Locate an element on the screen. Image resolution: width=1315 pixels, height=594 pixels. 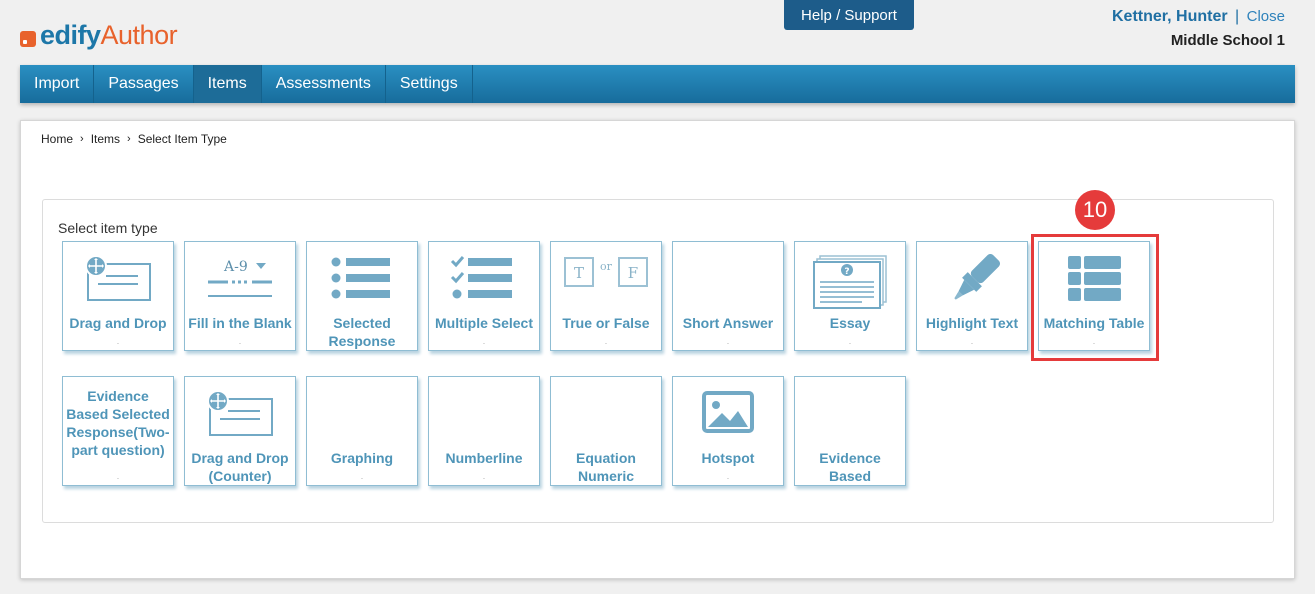
tile-drag-and-drop: Drag and Drop . is located at coordinates (118, 296).